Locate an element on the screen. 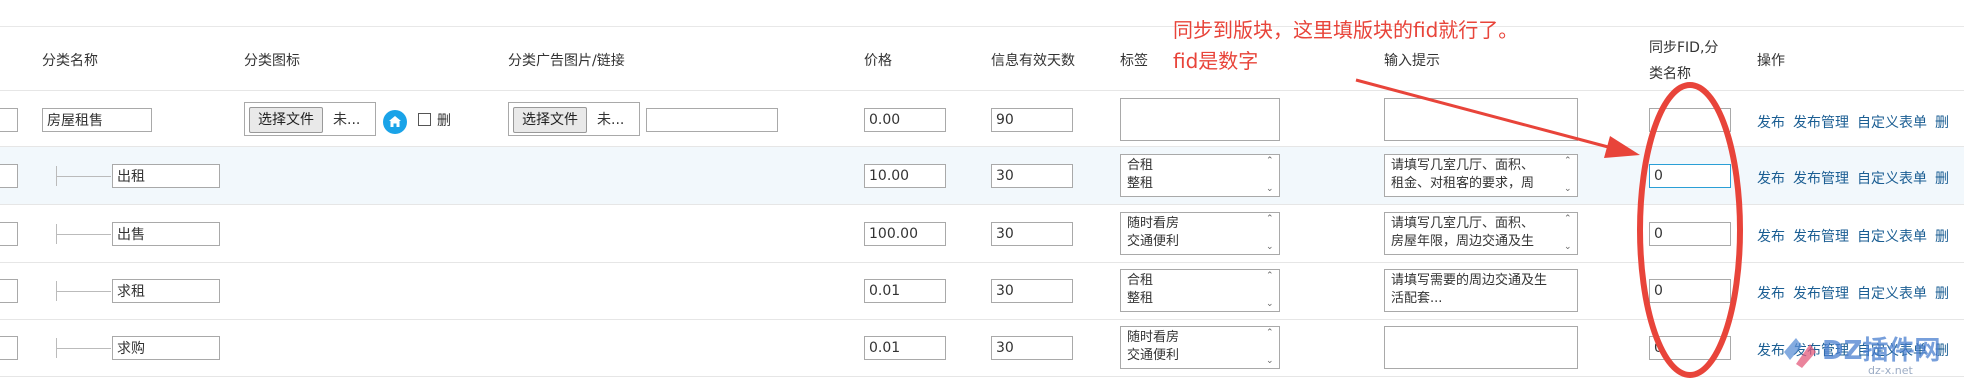 The height and width of the screenshot is (384, 1964). watermark-subtext: dz-x.net is located at coordinates (1890, 370).